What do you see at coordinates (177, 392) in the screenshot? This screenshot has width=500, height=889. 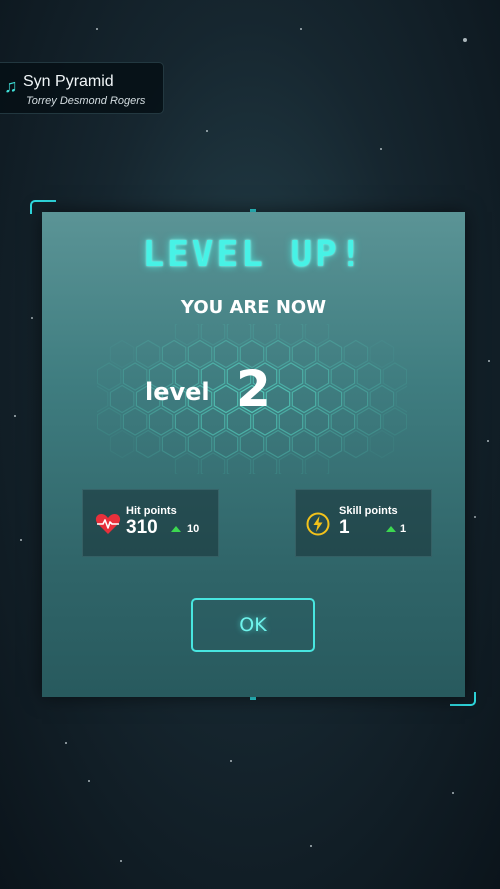 I see `level-label: level` at bounding box center [177, 392].